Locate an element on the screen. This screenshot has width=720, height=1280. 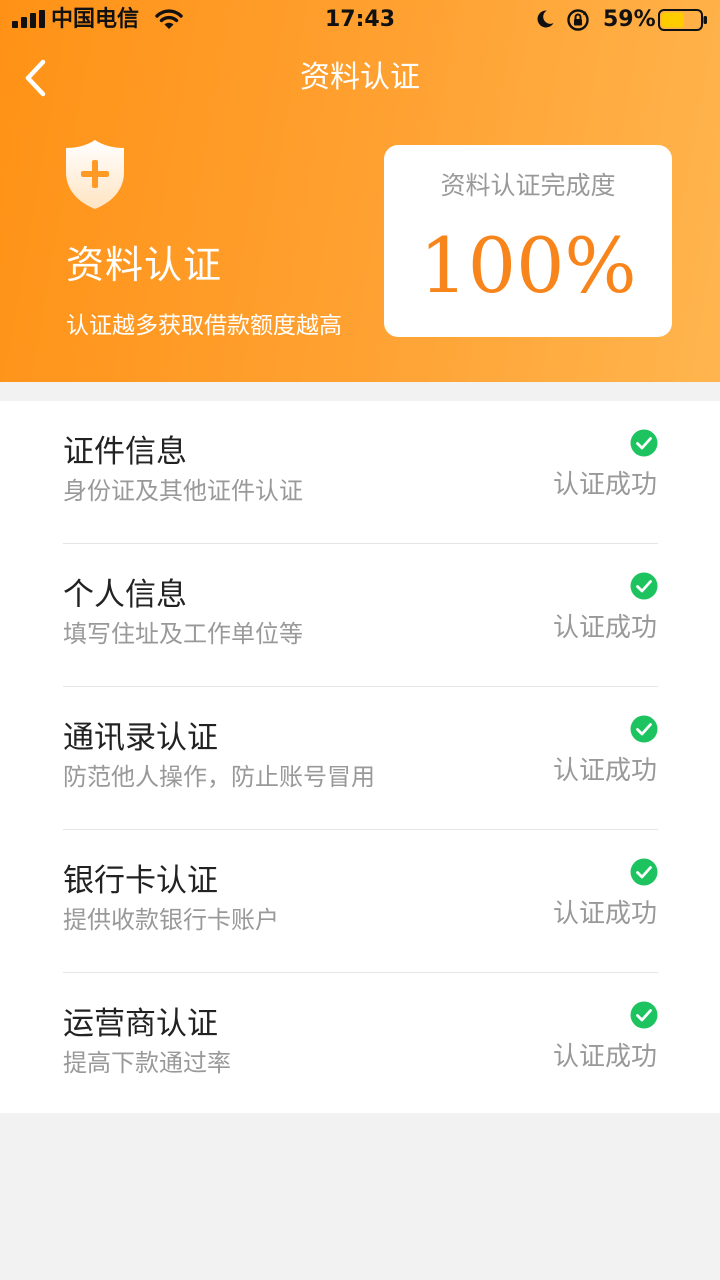
status-bar: 中国电信 17:43 59% is located at coordinates (360, 20).